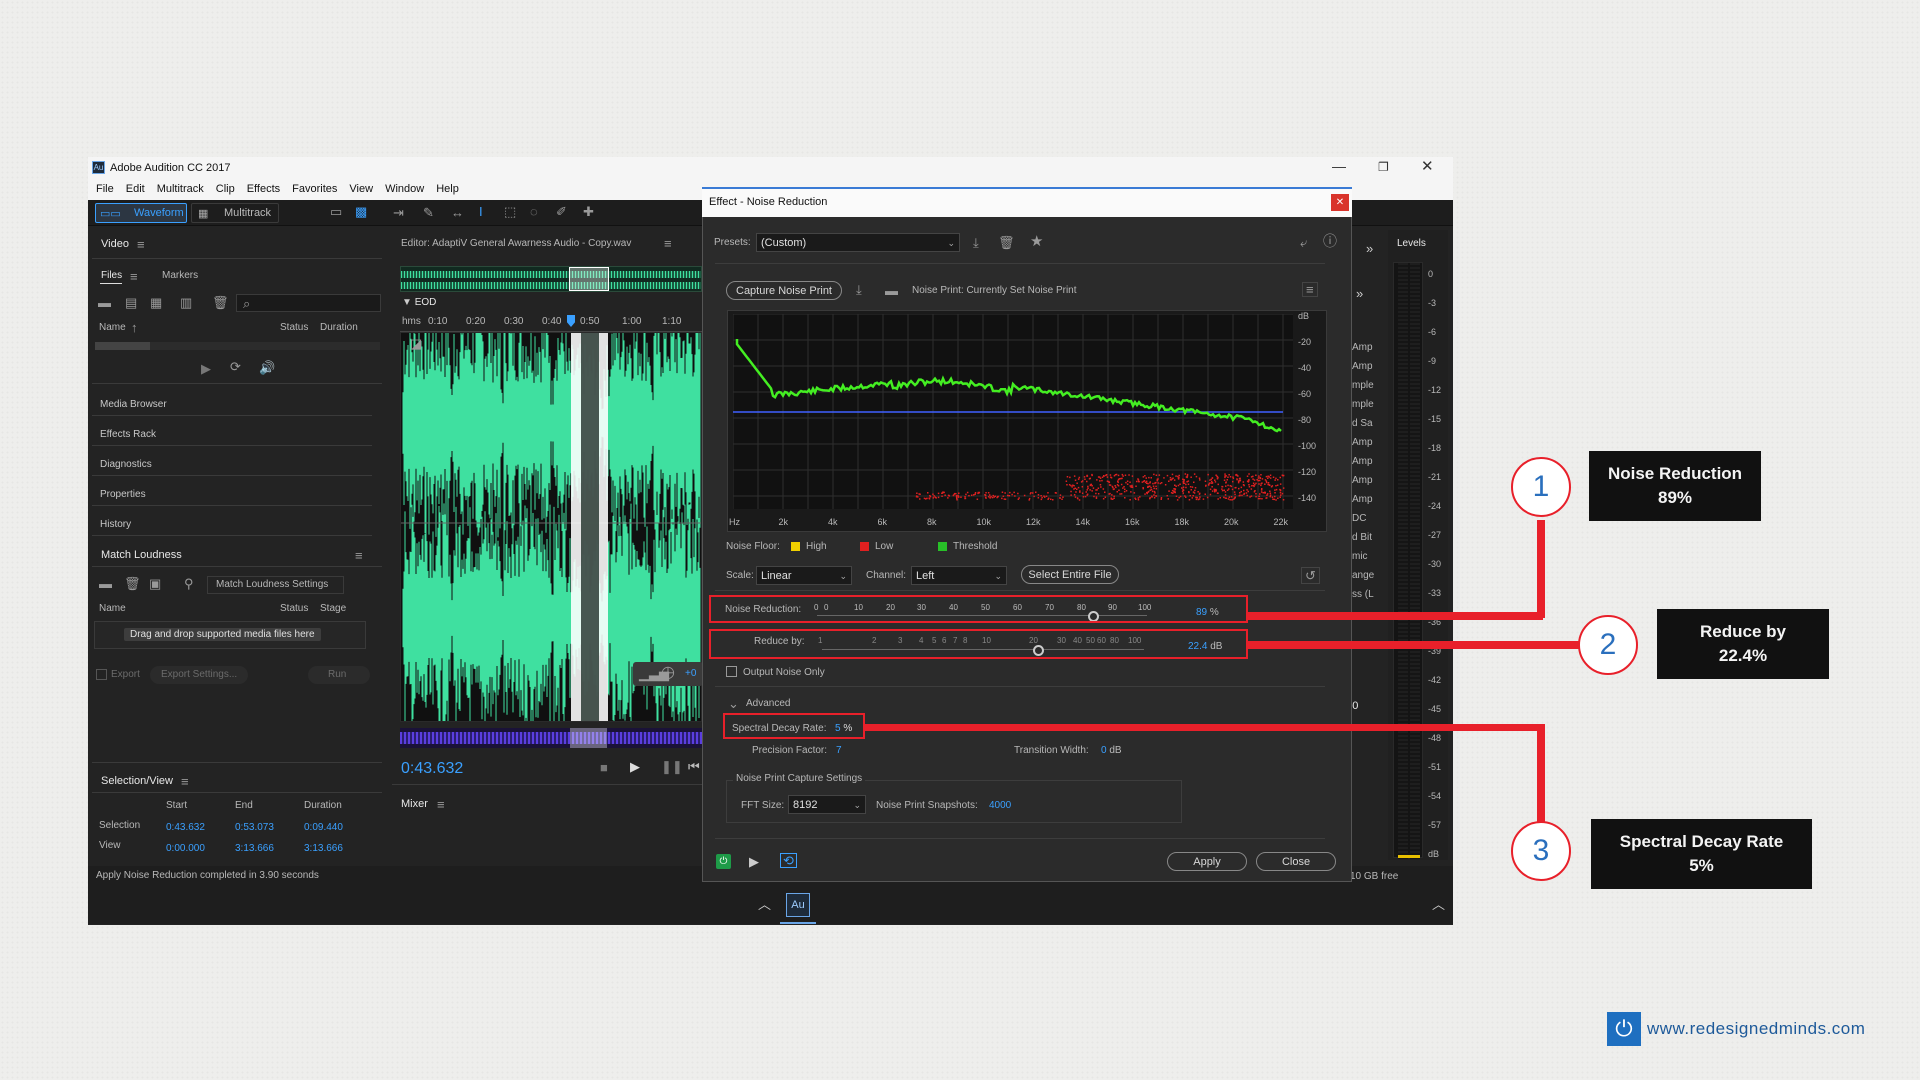  Describe the element at coordinates (768, 703) in the screenshot. I see `advanced-toggle: Advanced` at that location.